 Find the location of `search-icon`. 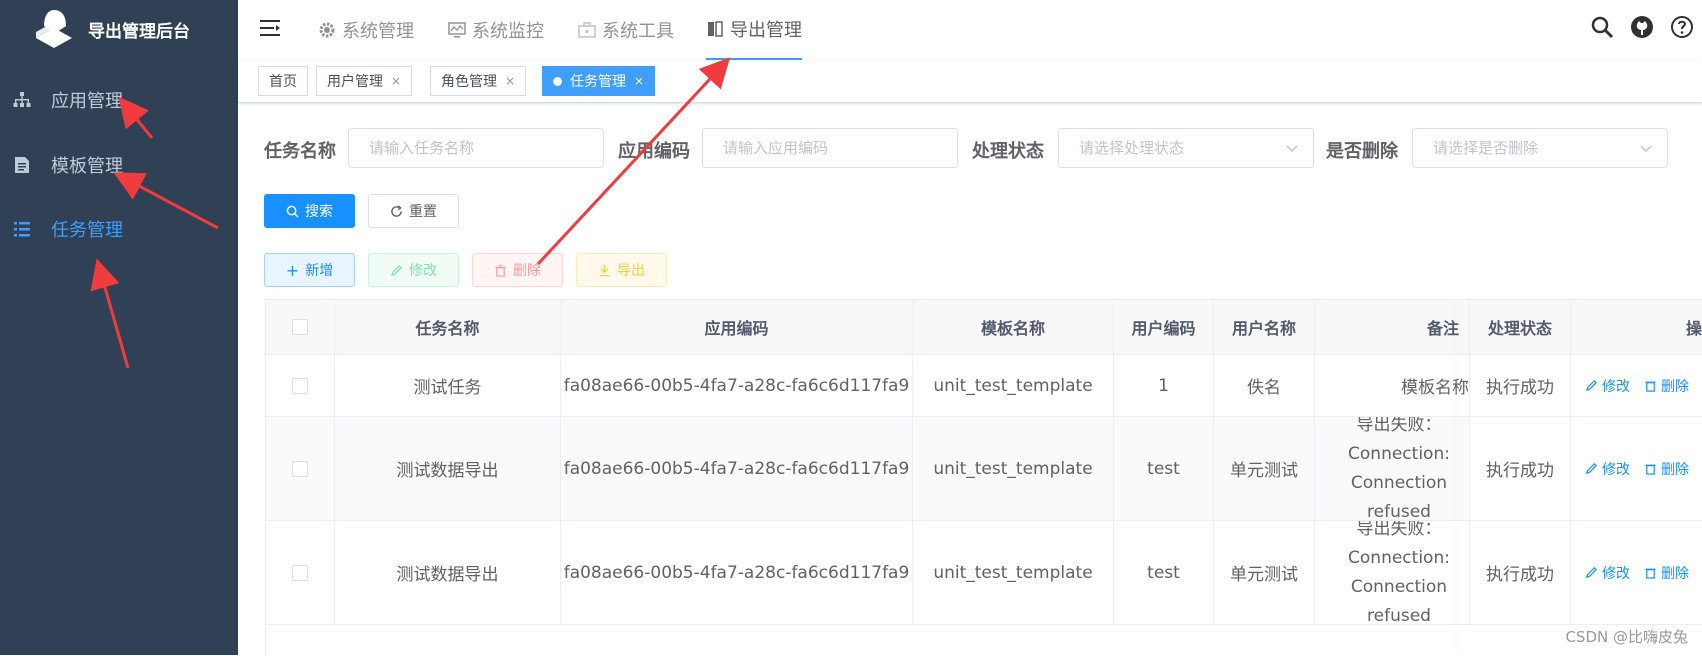

search-icon is located at coordinates (1602, 27).